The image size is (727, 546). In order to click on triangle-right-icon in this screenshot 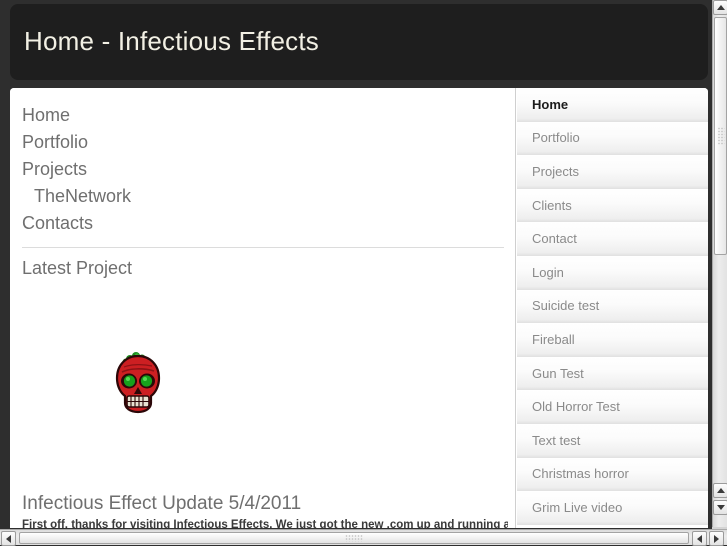, I will do `click(716, 538)`.